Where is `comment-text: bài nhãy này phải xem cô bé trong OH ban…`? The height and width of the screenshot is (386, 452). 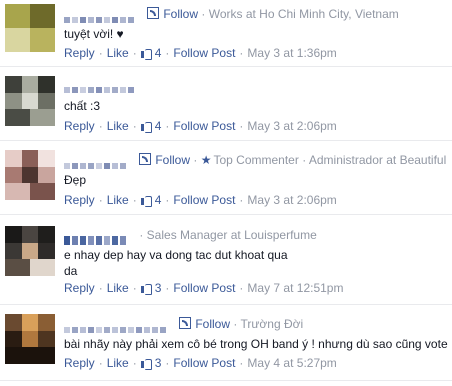
comment-text: bài nhãy này phải xem cô bé trong OH ban… is located at coordinates (256, 344).